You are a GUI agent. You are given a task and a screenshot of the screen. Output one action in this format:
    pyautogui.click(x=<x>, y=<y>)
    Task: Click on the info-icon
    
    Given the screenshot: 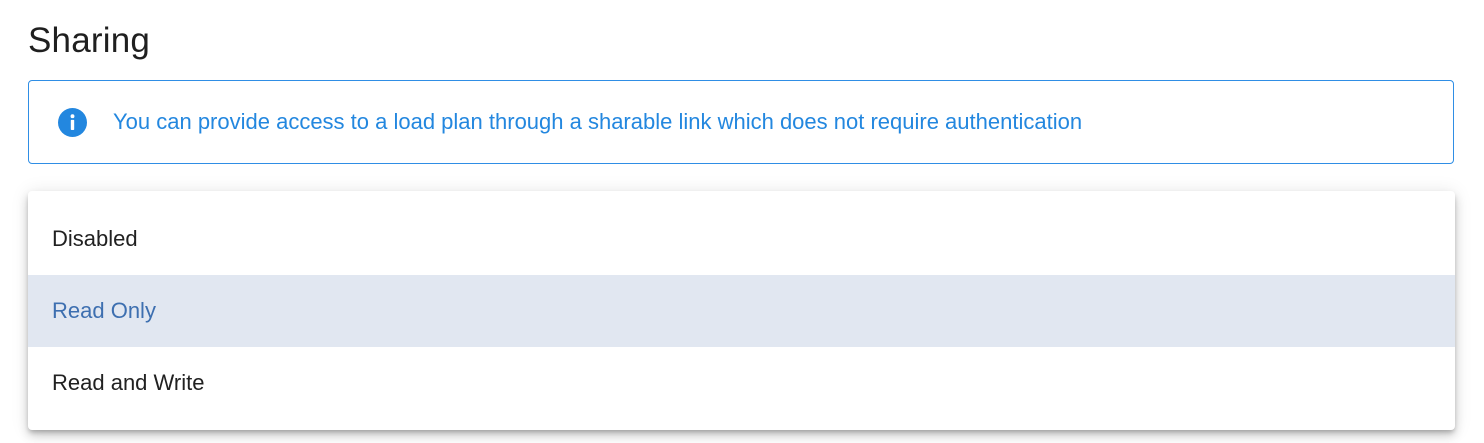 What is the action you would take?
    pyautogui.click(x=72, y=122)
    